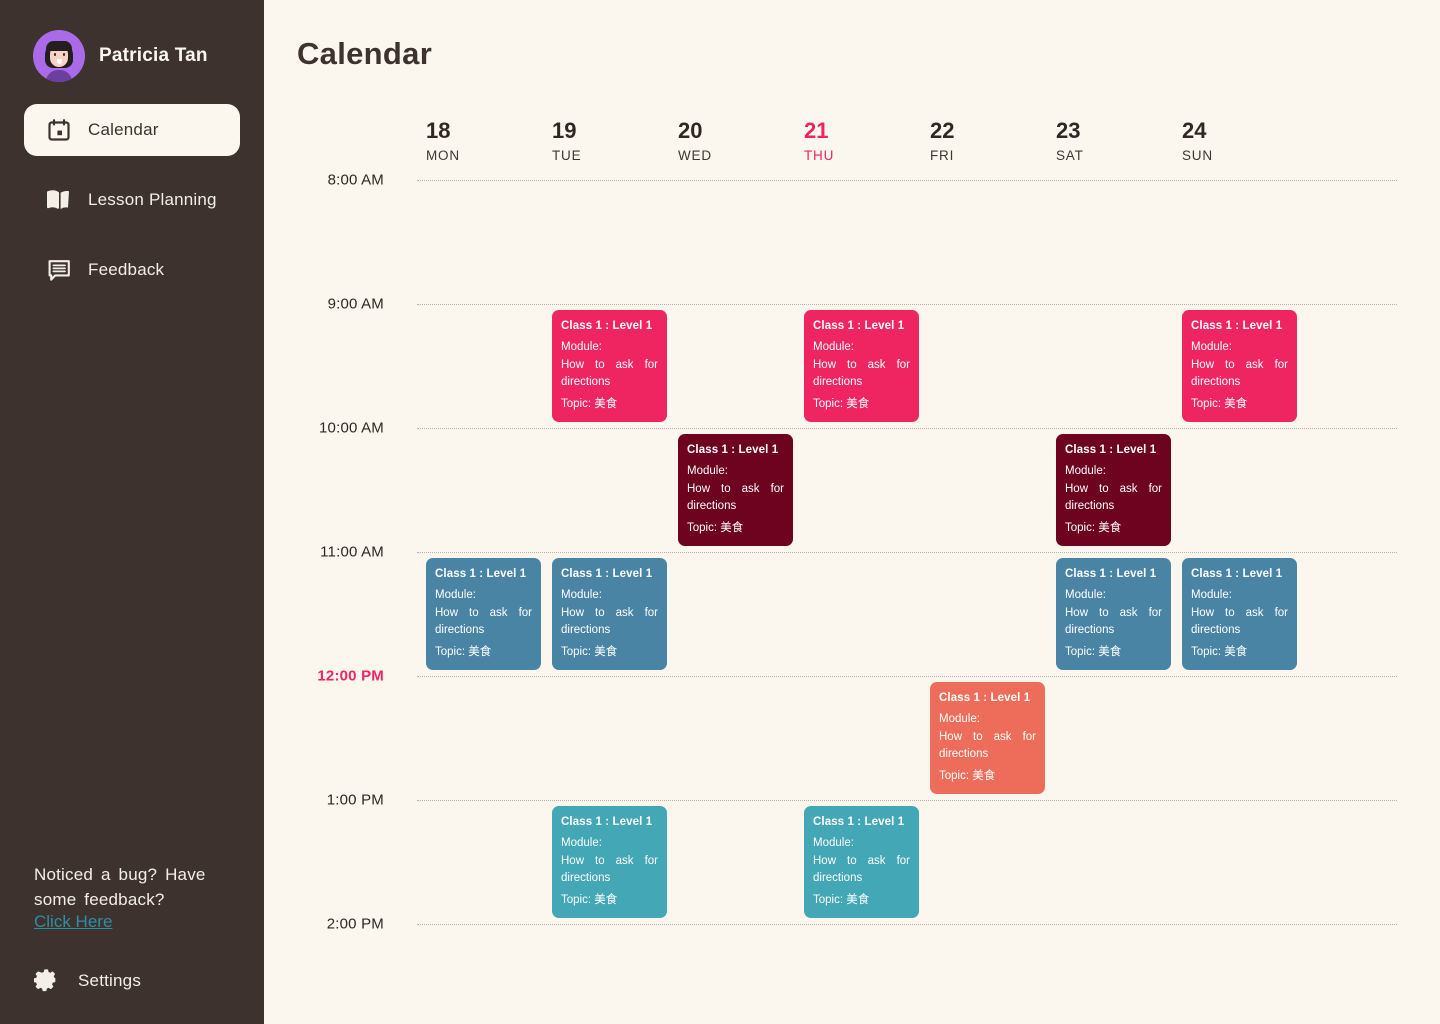 The image size is (1440, 1024). What do you see at coordinates (695, 146) in the screenshot?
I see `day-header: 20 WED` at bounding box center [695, 146].